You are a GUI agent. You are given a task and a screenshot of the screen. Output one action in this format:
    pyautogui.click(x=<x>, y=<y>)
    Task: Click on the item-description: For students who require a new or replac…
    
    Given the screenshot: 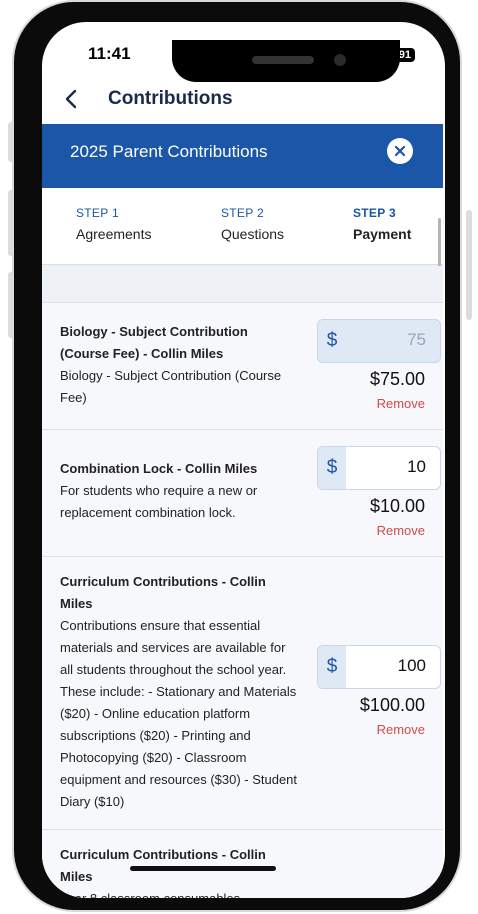 What is the action you would take?
    pyautogui.click(x=159, y=501)
    